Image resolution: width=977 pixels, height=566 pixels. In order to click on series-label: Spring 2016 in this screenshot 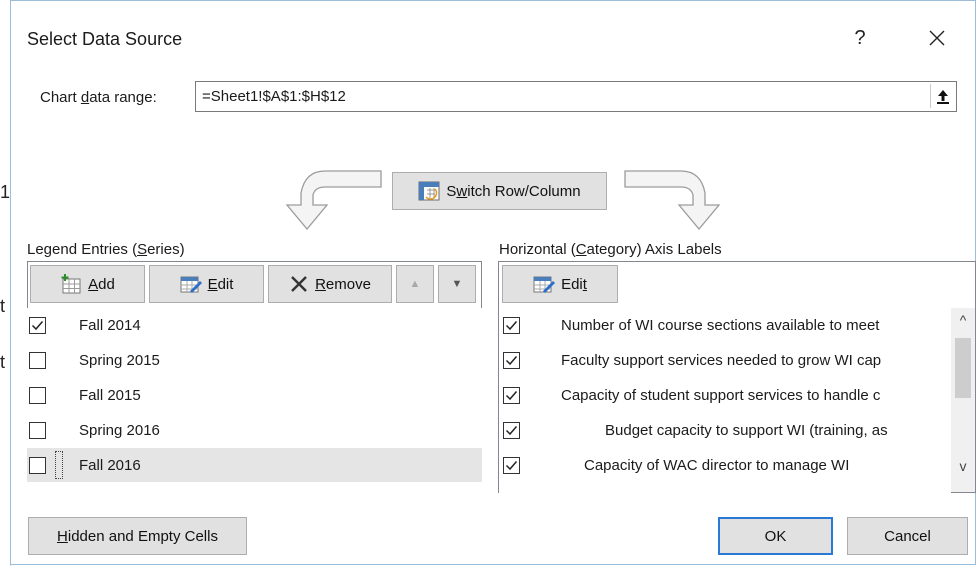, I will do `click(119, 430)`.